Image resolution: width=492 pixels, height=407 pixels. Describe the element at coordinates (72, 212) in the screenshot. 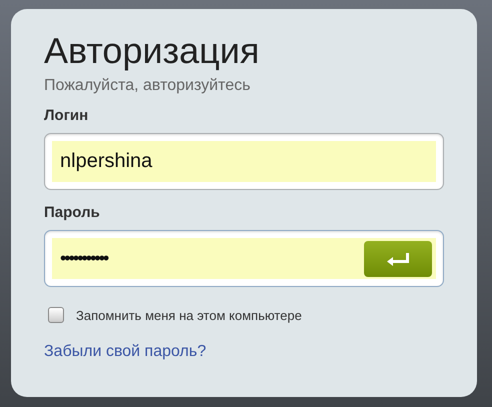

I see `field-label: Пароль` at that location.